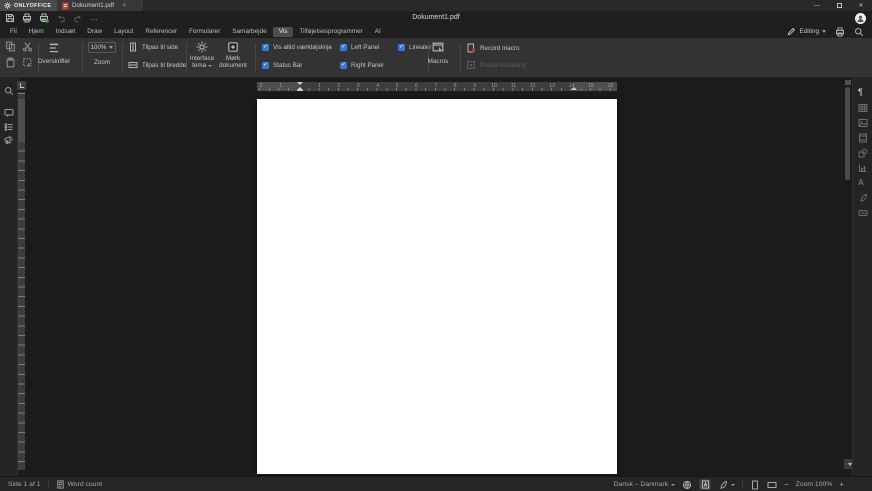  I want to click on macros-button, so click(438, 47).